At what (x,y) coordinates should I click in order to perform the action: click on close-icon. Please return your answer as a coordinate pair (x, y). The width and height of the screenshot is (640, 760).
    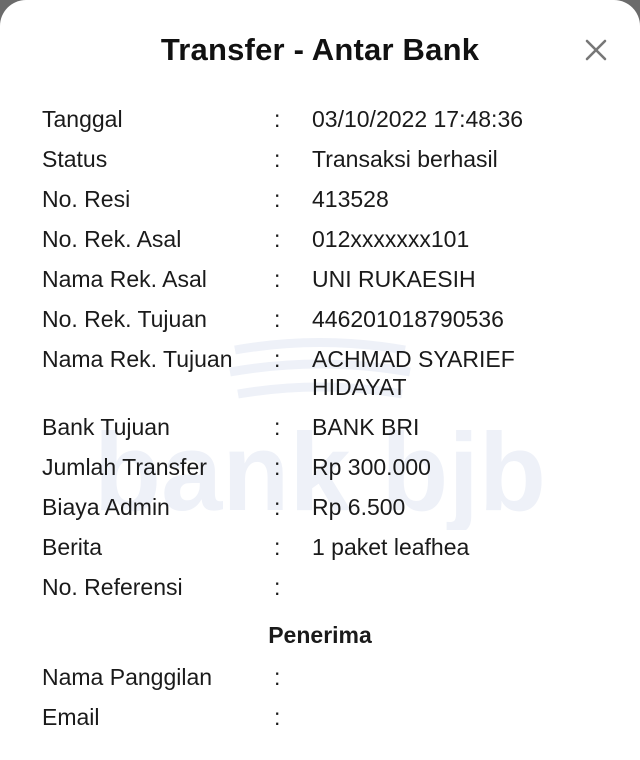
    Looking at the image, I should click on (596, 50).